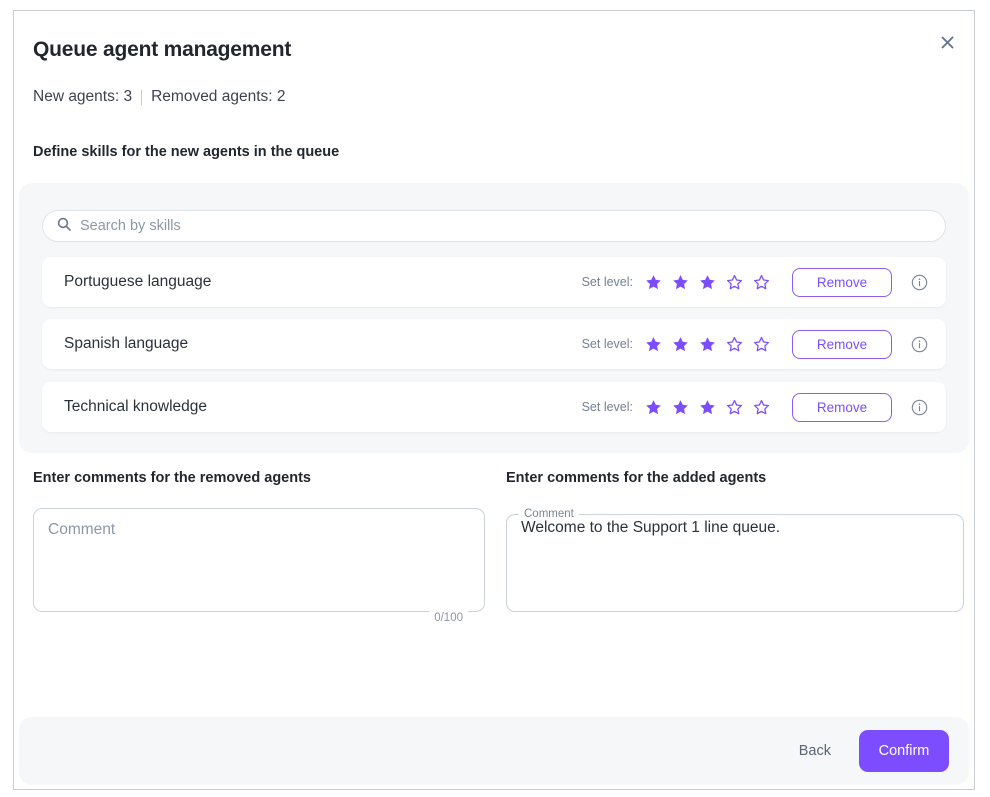 Image resolution: width=990 pixels, height=797 pixels. I want to click on character-counter: 0/100, so click(448, 618).